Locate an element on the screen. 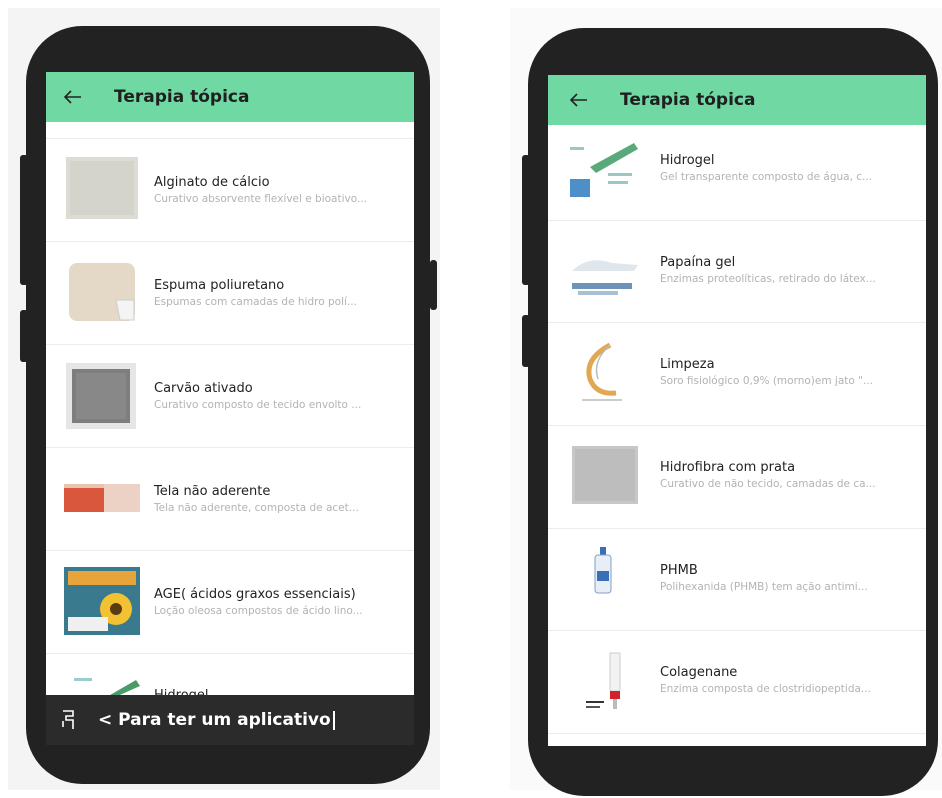 This screenshot has height=798, width=942. left-phone-power-button is located at coordinates (433, 285).